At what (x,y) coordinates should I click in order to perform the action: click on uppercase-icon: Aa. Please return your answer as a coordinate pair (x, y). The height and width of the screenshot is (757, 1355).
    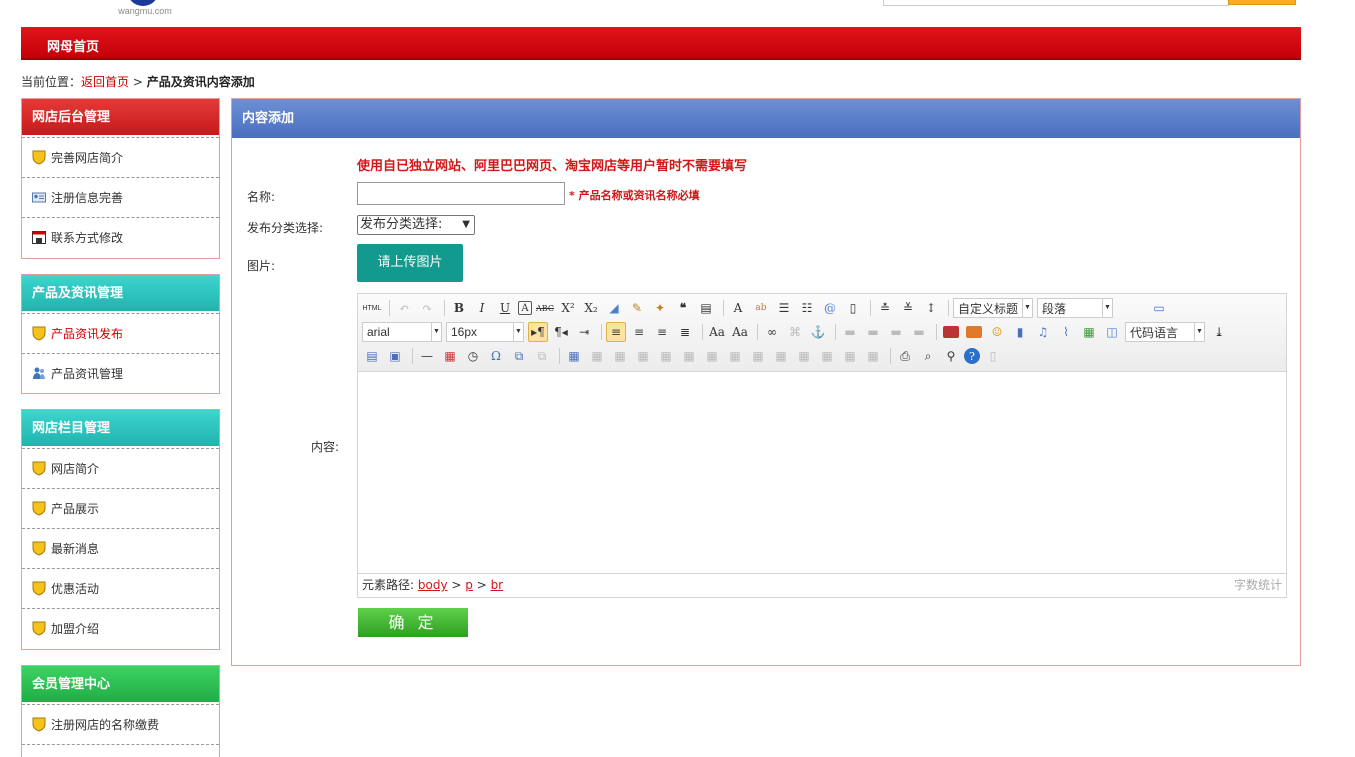
    Looking at the image, I should click on (717, 332).